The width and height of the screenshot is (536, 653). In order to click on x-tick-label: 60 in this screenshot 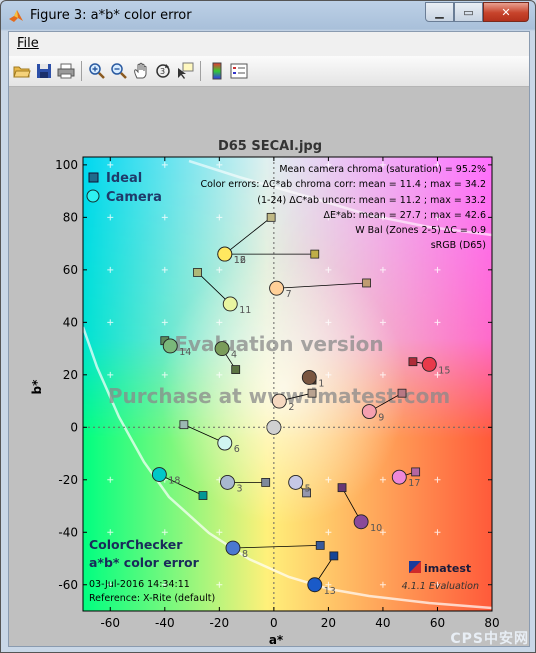, I will do `click(437, 623)`.